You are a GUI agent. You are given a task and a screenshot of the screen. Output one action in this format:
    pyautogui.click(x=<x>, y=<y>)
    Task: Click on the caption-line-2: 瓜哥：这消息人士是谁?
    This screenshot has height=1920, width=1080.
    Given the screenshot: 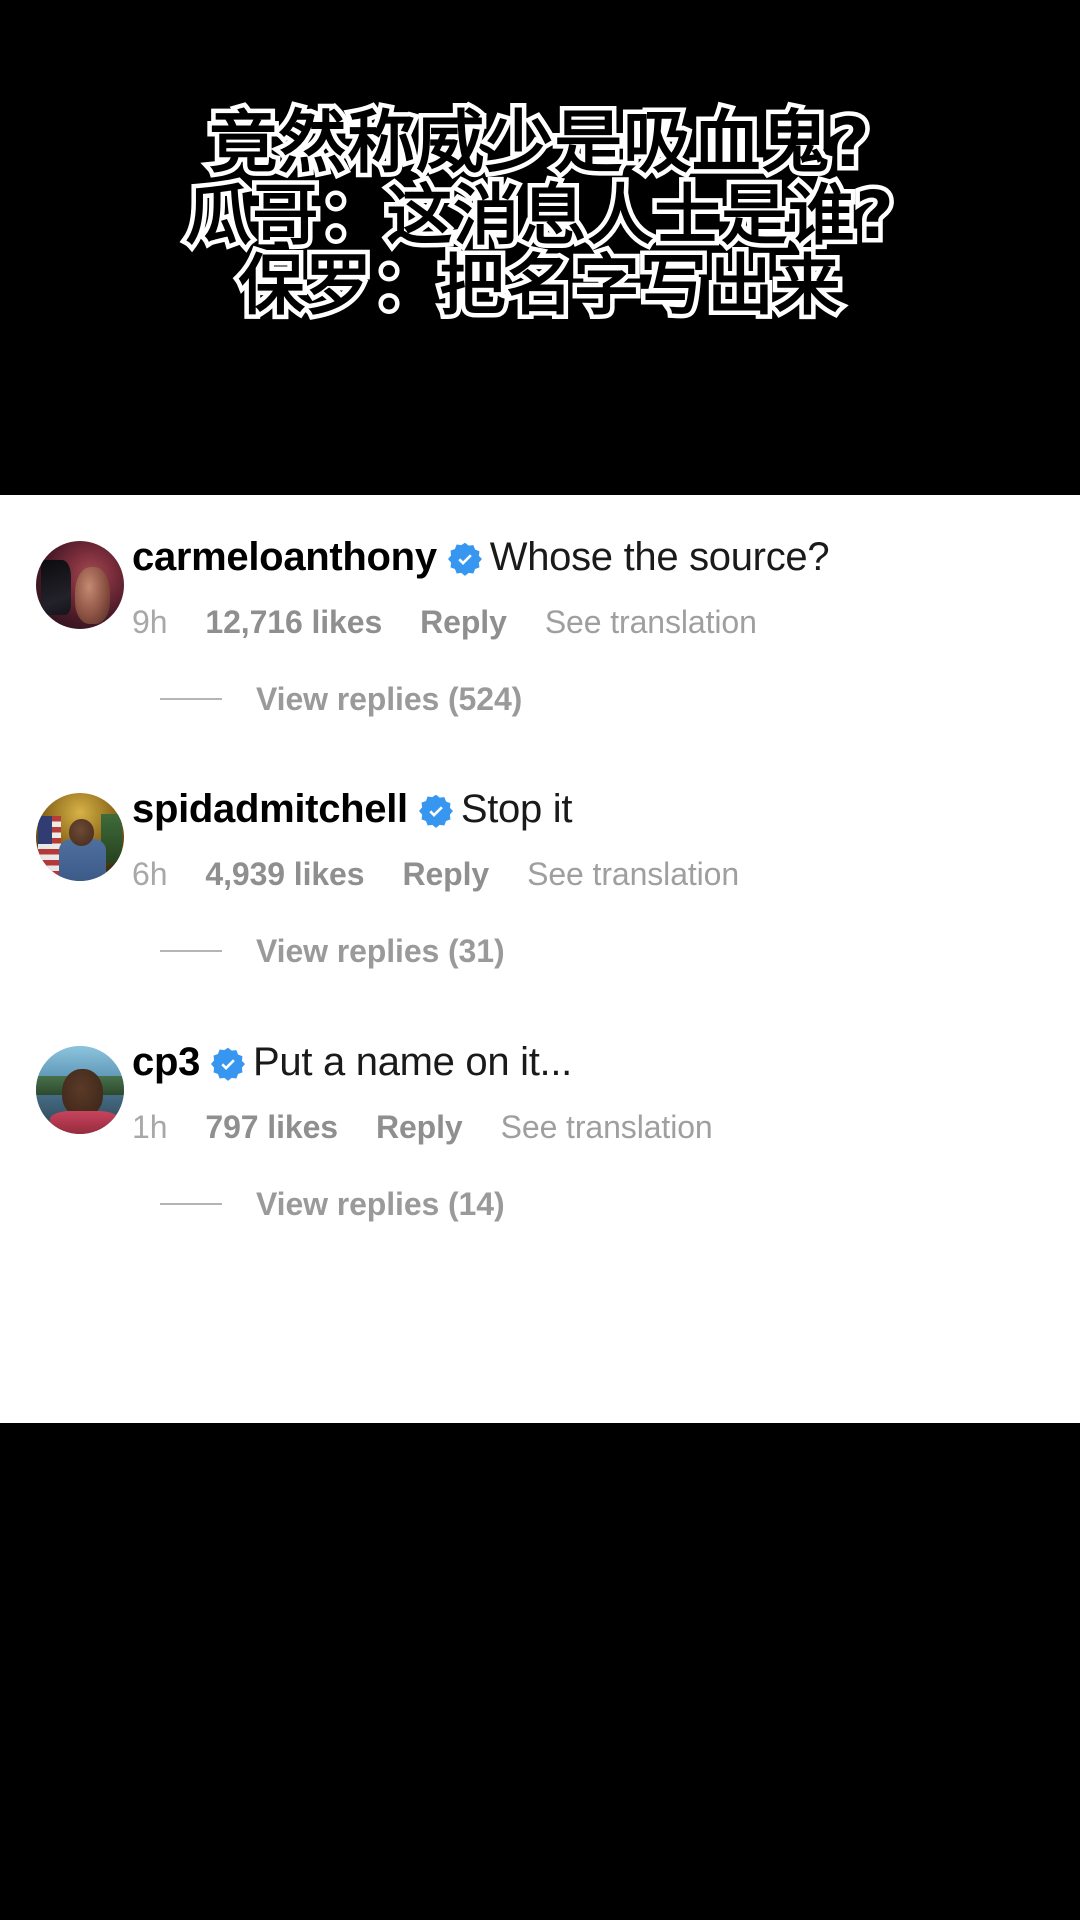 What is the action you would take?
    pyautogui.click(x=539, y=215)
    